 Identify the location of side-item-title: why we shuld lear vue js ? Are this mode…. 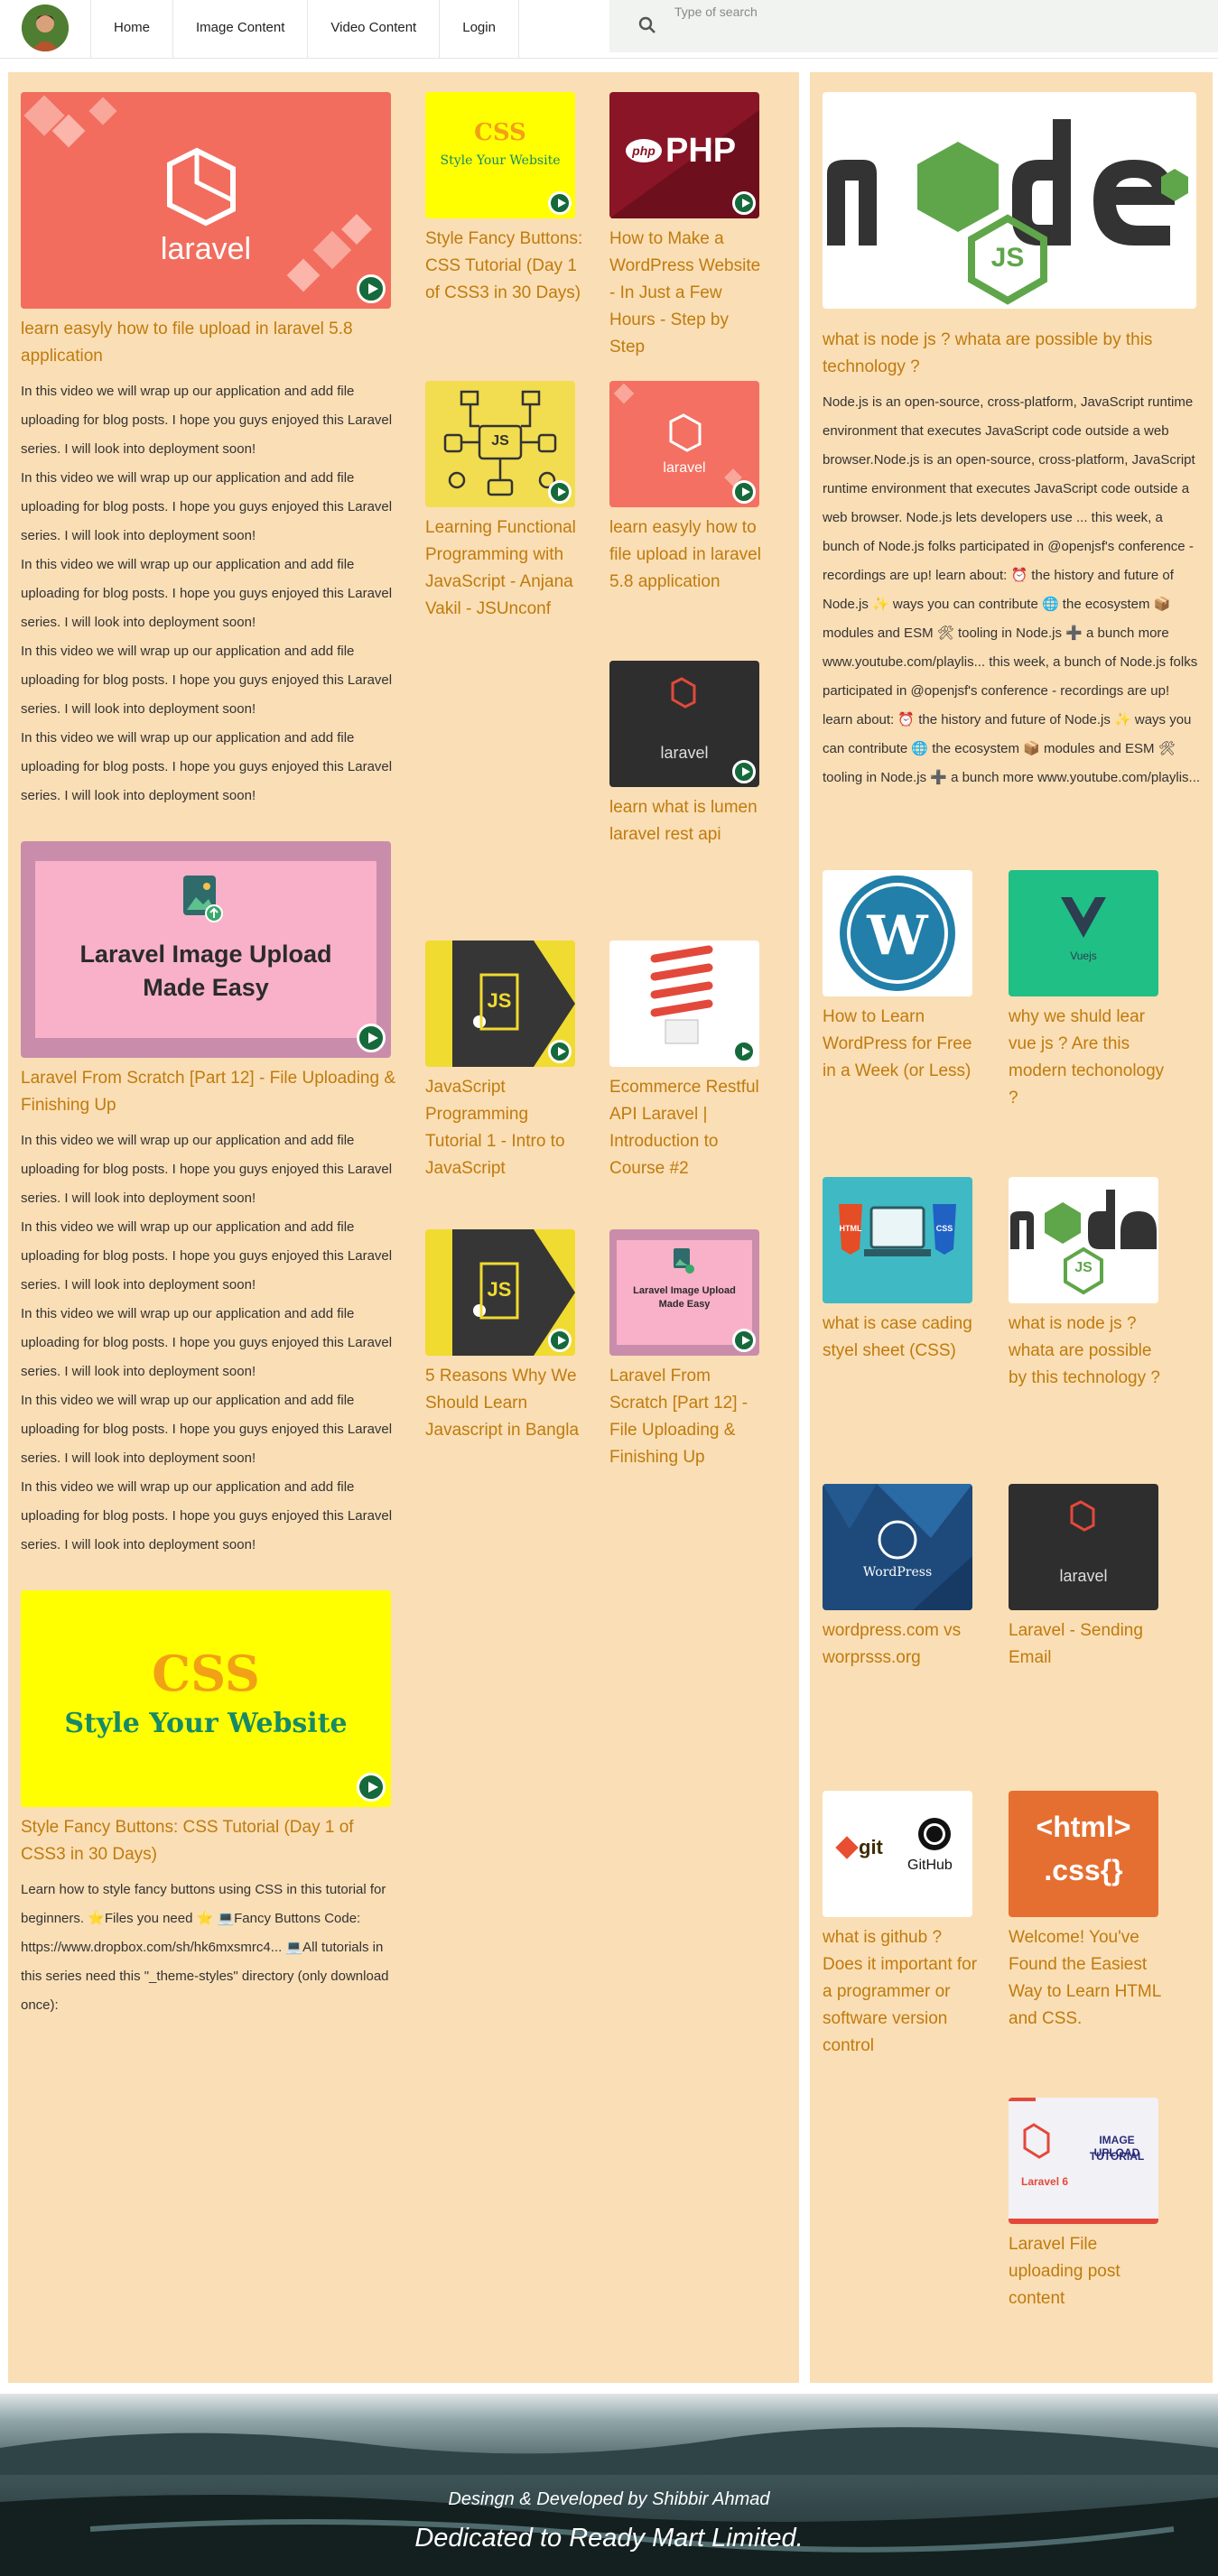
(1088, 1058).